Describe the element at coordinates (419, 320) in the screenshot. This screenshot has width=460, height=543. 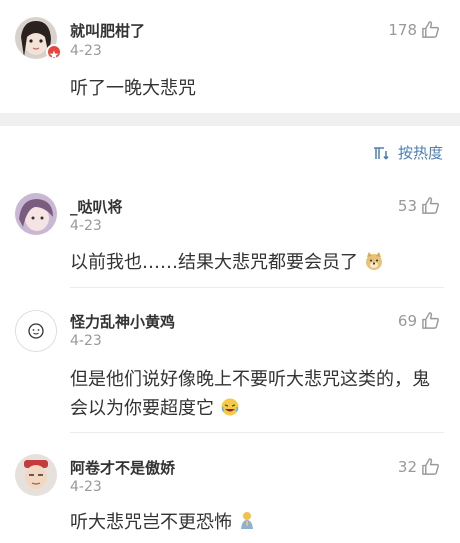
I see `like-button: 69` at that location.